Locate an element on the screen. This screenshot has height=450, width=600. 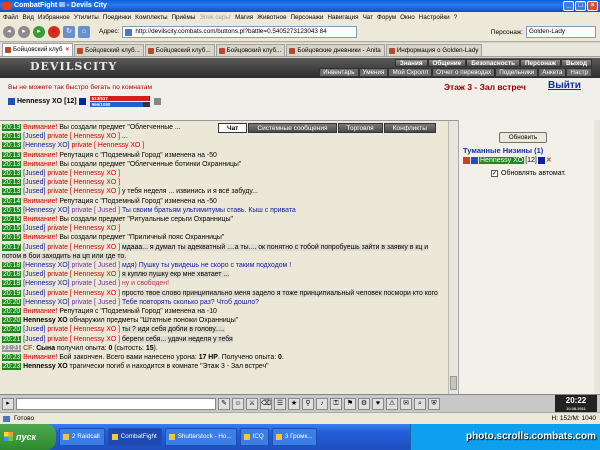
menu-item: Навигация is located at coordinates (342, 17).